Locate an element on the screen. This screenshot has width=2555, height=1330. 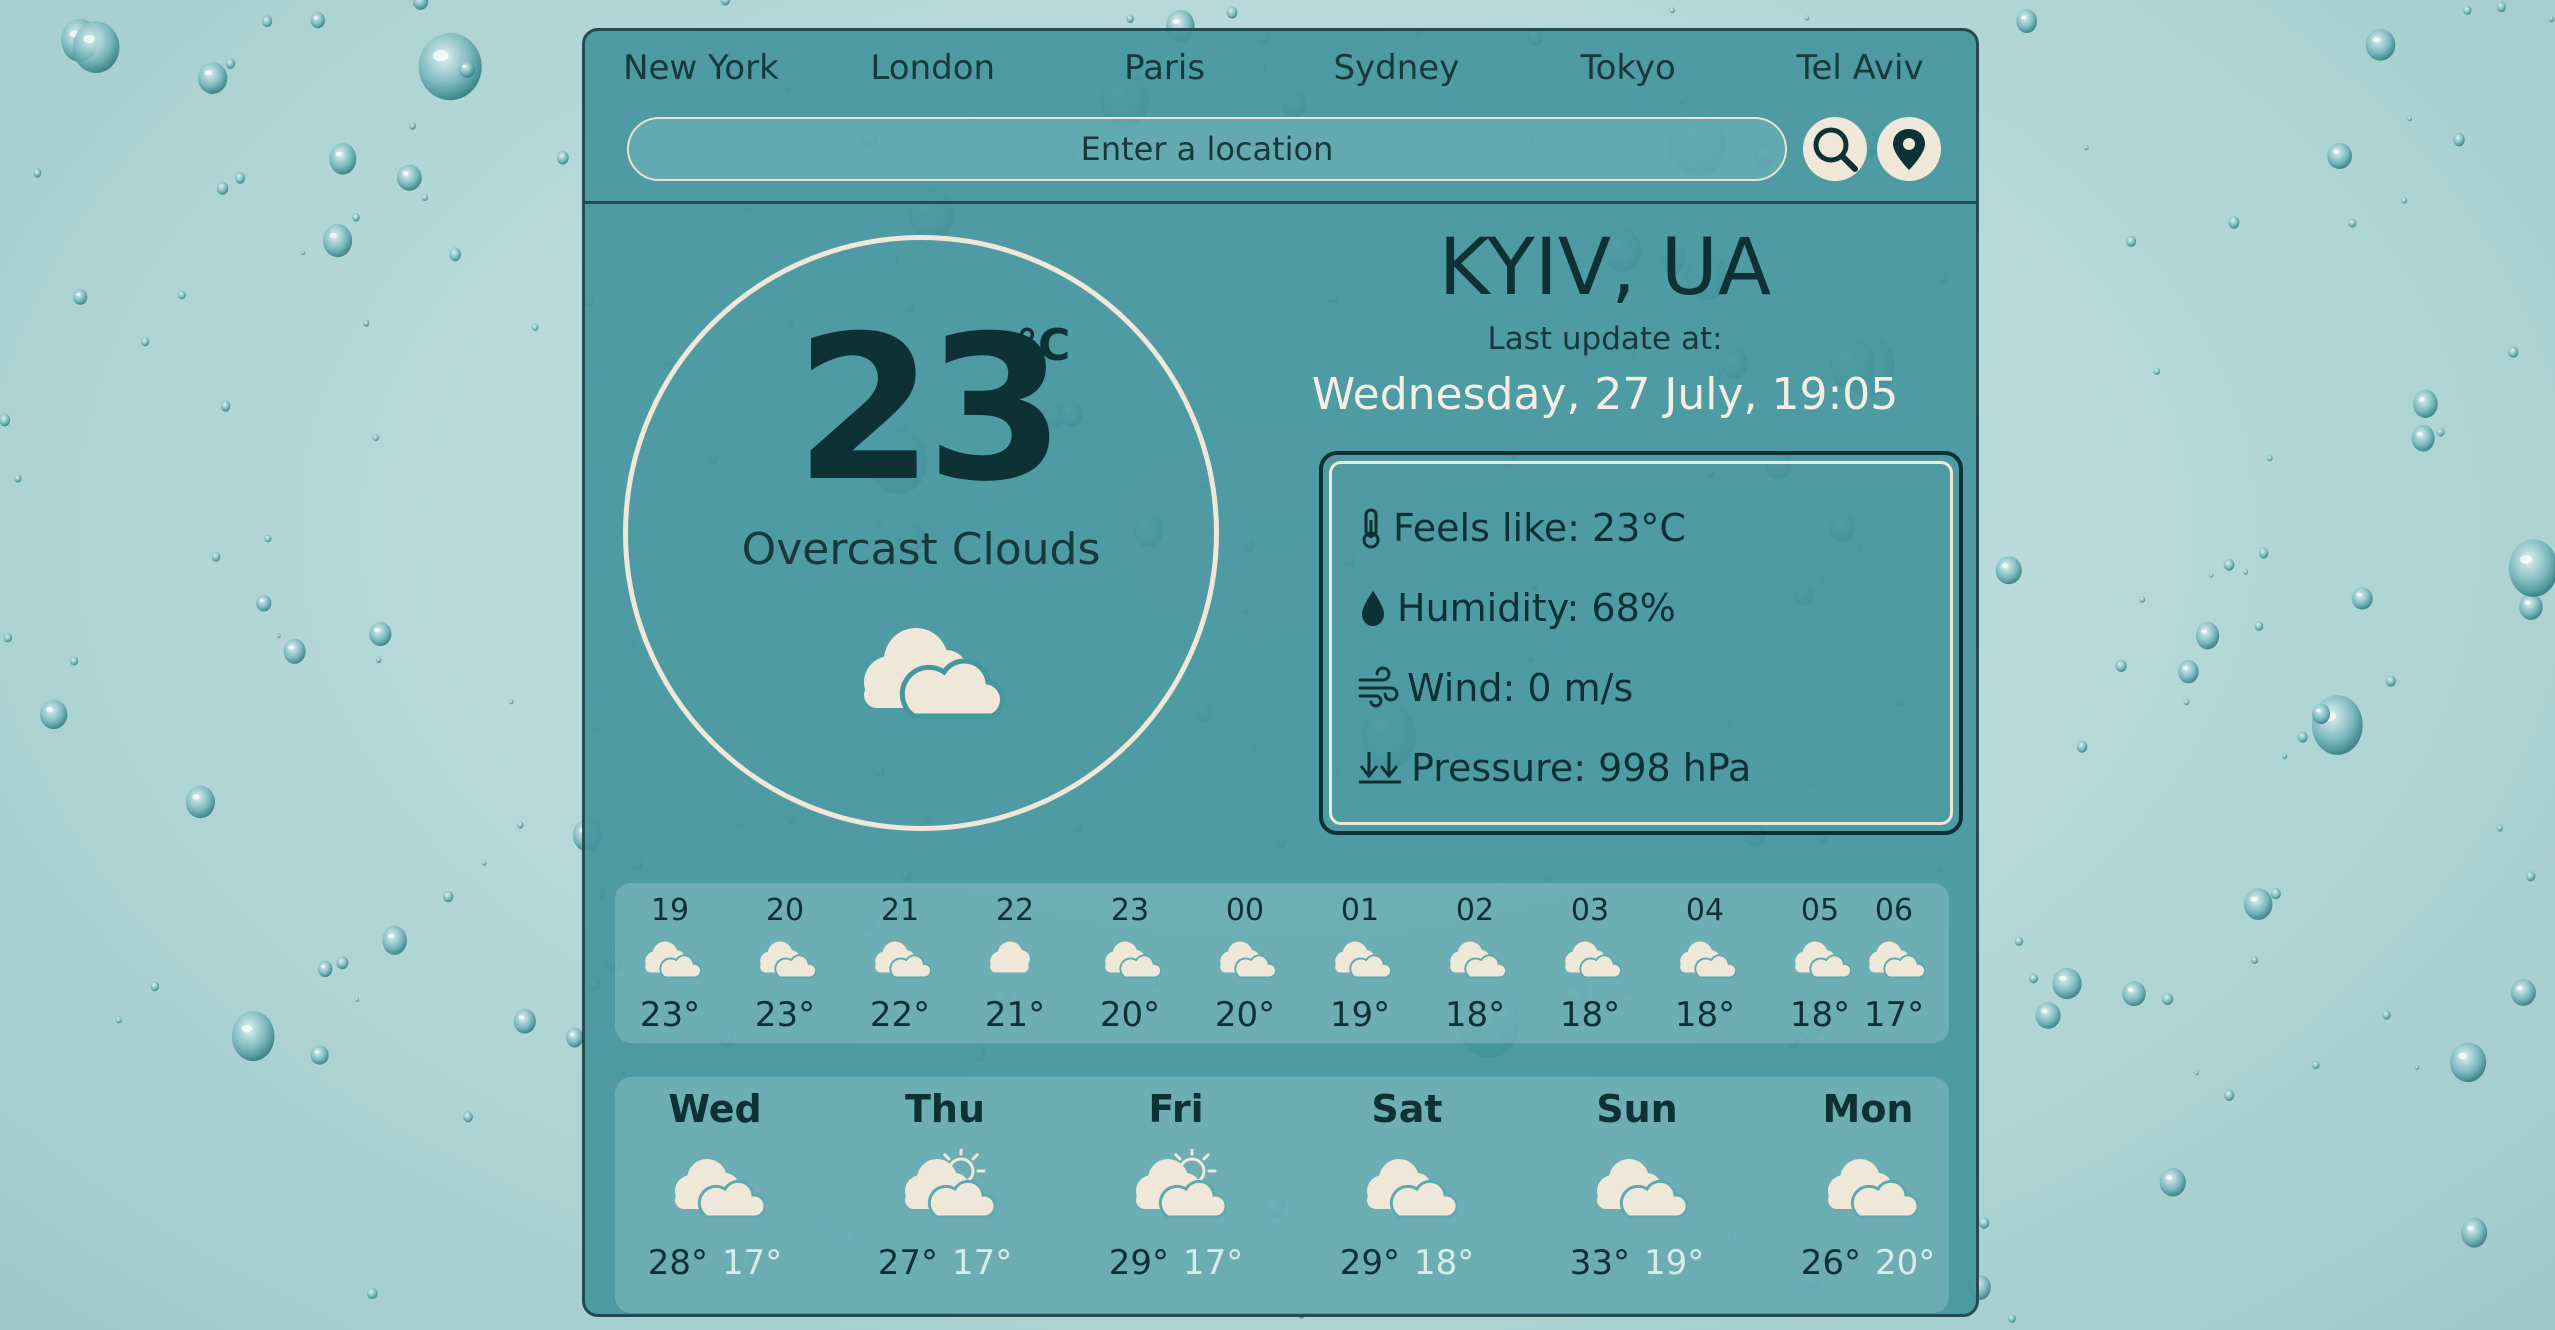
hourly-time: 19 is located at coordinates (670, 910).